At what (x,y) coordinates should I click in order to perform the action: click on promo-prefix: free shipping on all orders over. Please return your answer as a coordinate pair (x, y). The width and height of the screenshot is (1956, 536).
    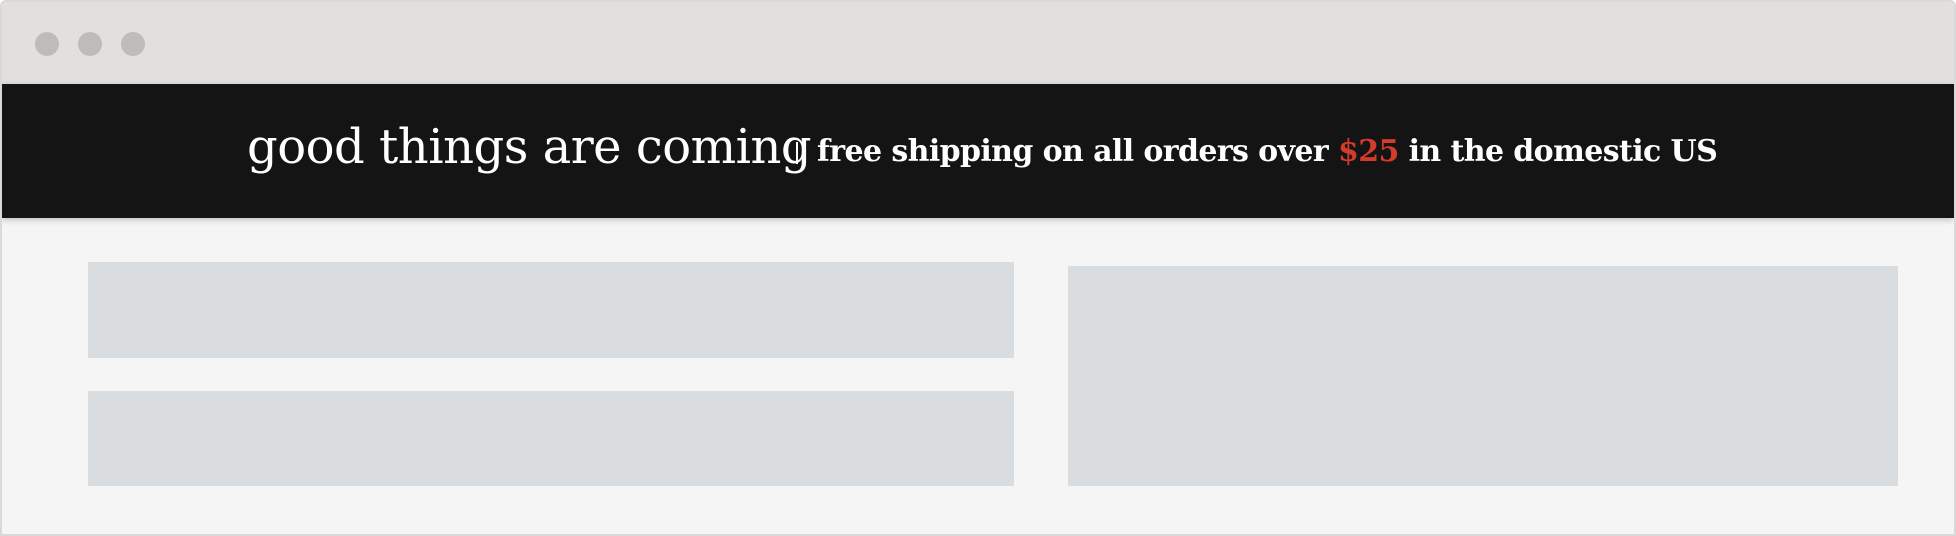
    Looking at the image, I should click on (1077, 151).